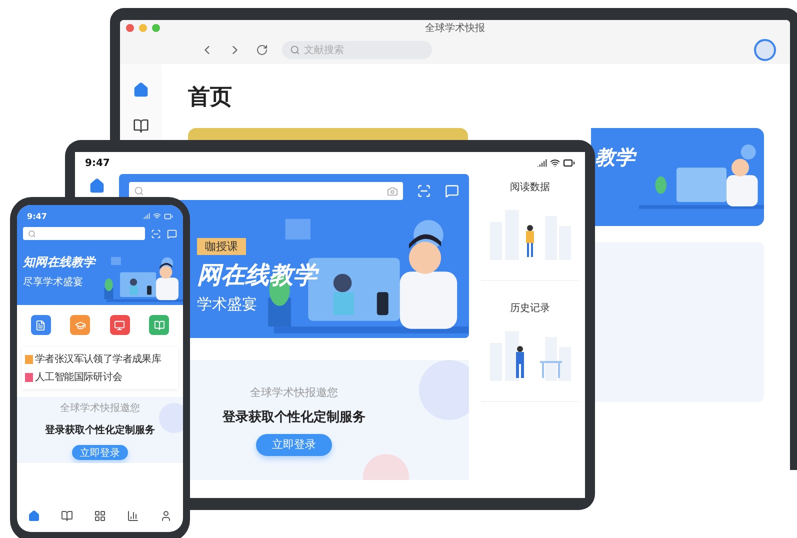  Describe the element at coordinates (141, 90) in the screenshot. I see `sidebar-home-icon` at that location.